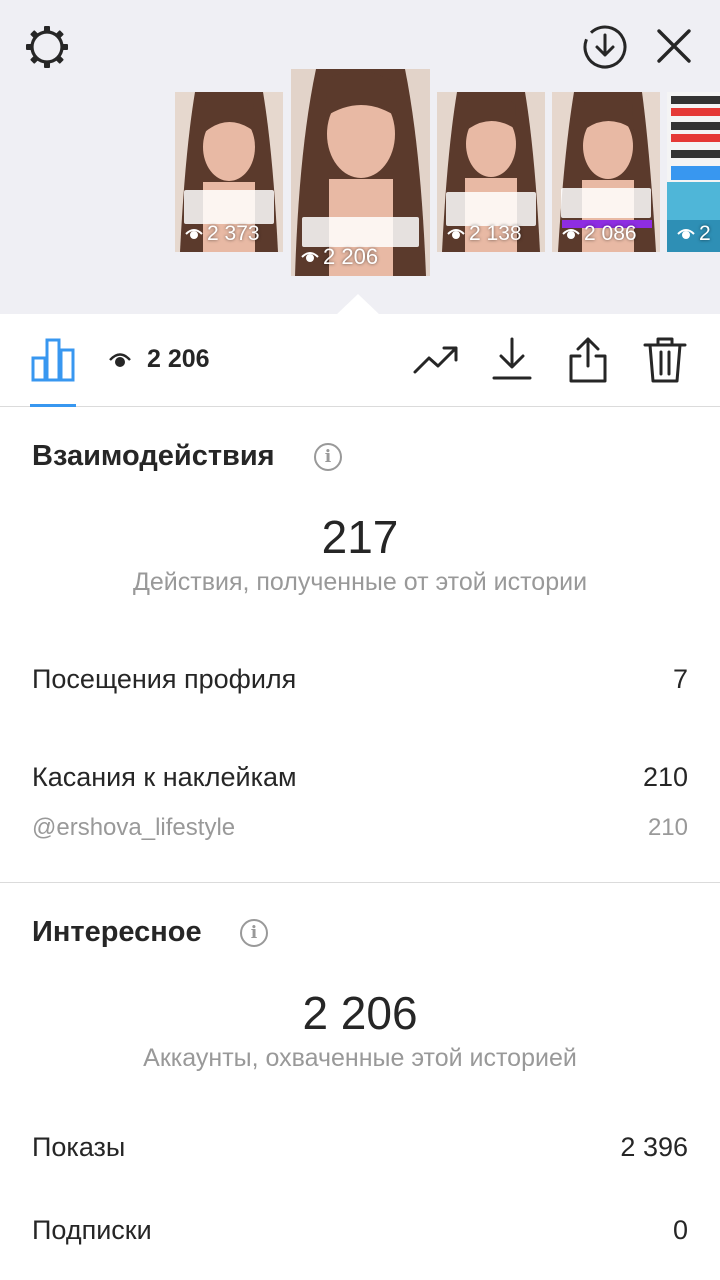 This screenshot has width=720, height=1280. What do you see at coordinates (436, 359) in the screenshot?
I see `trending-icon` at bounding box center [436, 359].